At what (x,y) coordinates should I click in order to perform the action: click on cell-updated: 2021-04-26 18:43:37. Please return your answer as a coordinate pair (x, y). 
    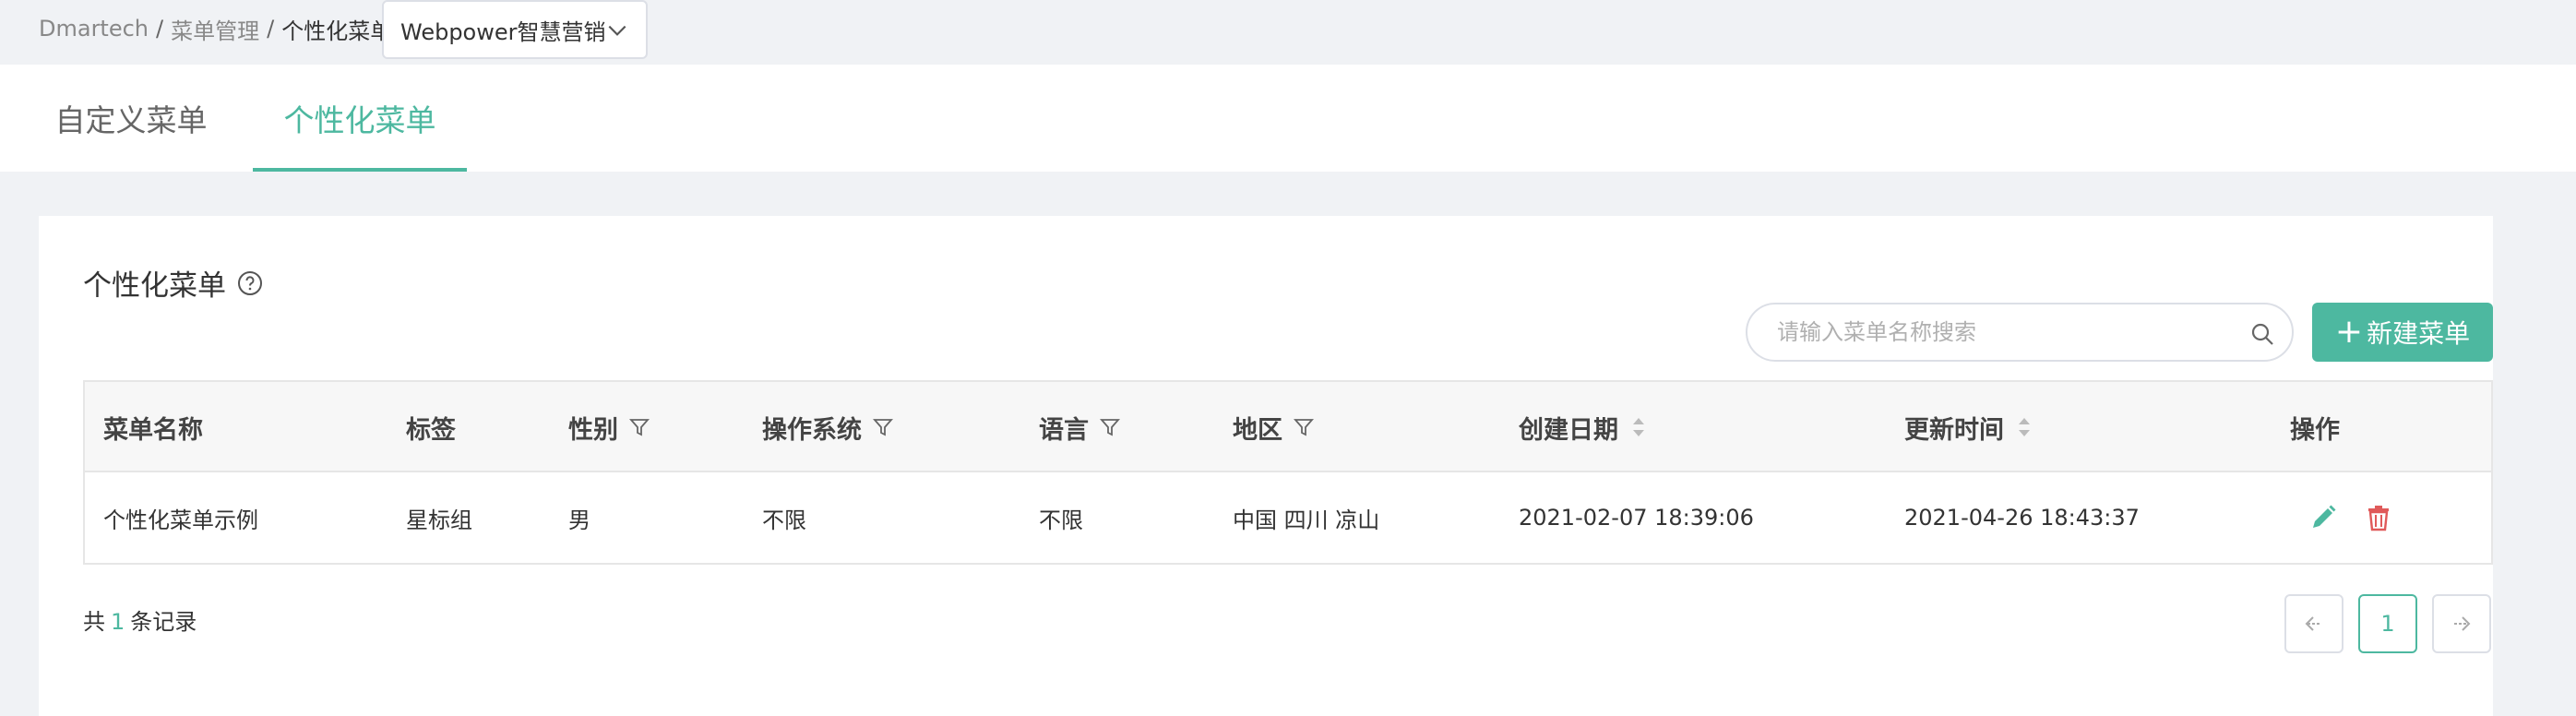
    Looking at the image, I should click on (2022, 518).